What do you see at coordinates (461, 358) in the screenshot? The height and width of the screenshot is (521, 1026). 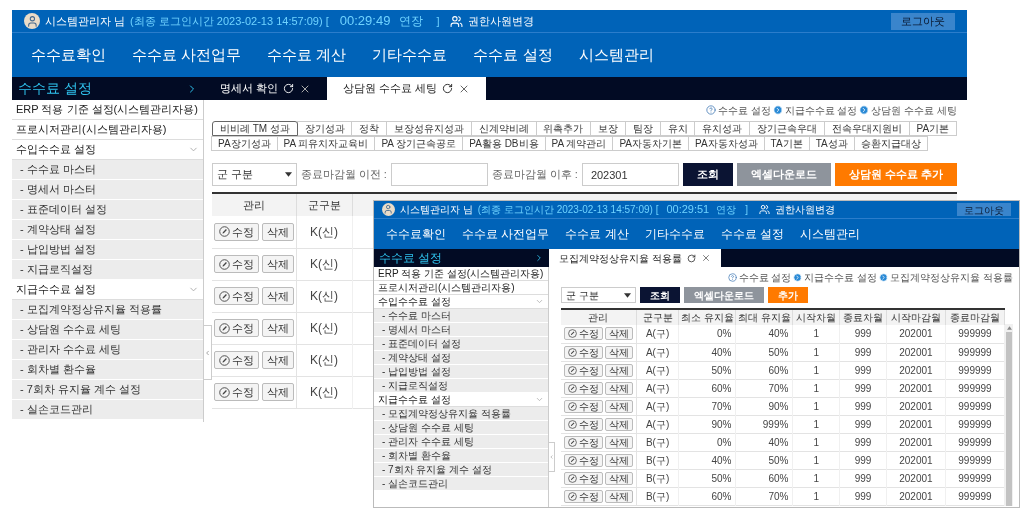 I see `sidebar-item: - 계약상태 설정` at bounding box center [461, 358].